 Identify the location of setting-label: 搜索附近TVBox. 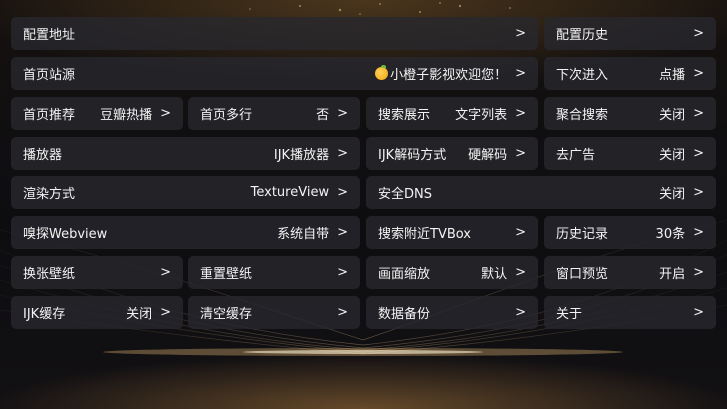
(424, 234).